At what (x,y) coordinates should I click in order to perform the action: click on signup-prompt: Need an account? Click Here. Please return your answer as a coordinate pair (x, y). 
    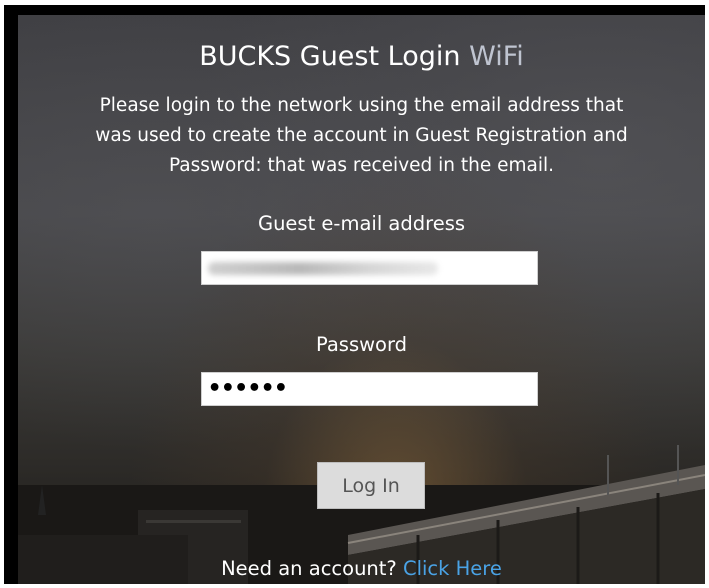
    Looking at the image, I should click on (361, 568).